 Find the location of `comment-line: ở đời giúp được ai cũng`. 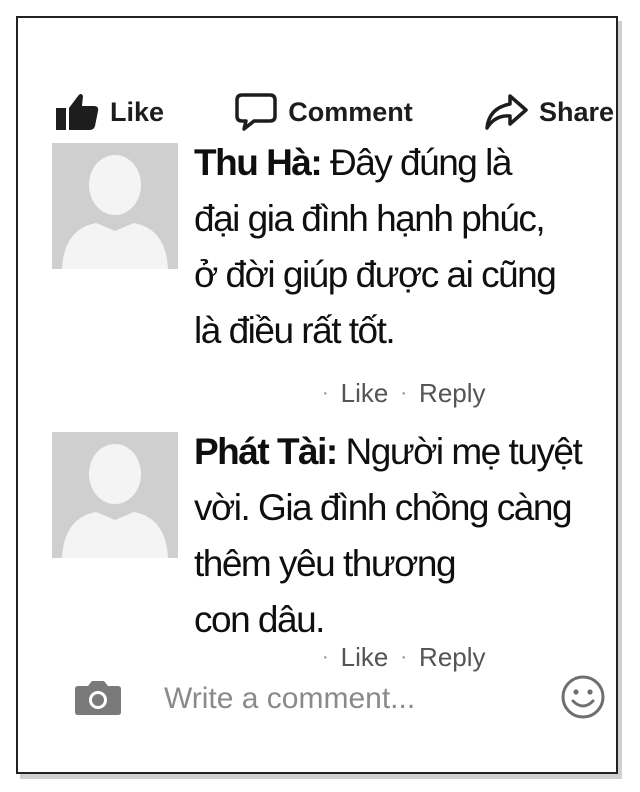

comment-line: ở đời giúp được ai cũng is located at coordinates (375, 274).